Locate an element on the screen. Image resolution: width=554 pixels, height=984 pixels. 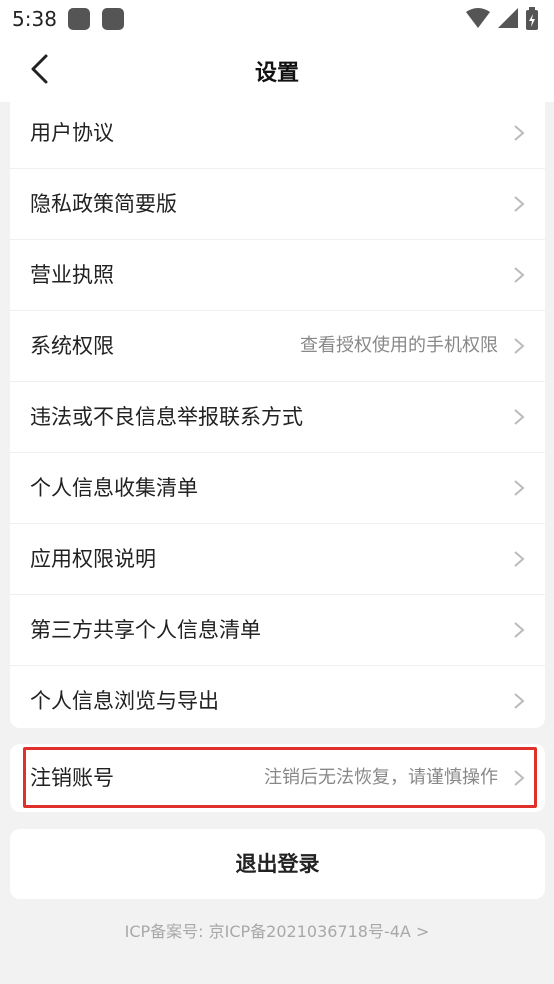
row-label: 营业执照 is located at coordinates (72, 275).